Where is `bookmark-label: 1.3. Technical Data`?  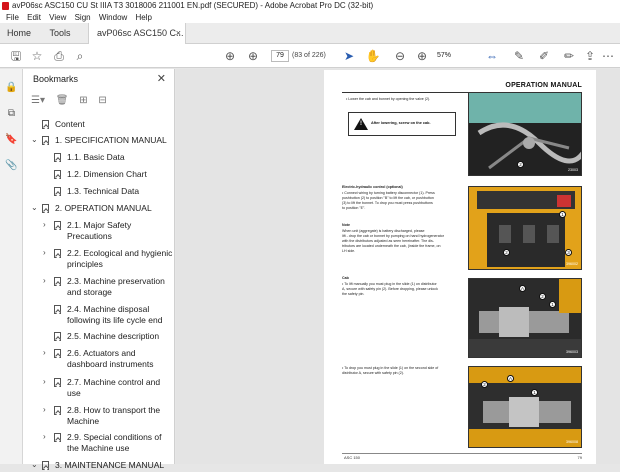 bookmark-label: 1.3. Technical Data is located at coordinates (103, 191).